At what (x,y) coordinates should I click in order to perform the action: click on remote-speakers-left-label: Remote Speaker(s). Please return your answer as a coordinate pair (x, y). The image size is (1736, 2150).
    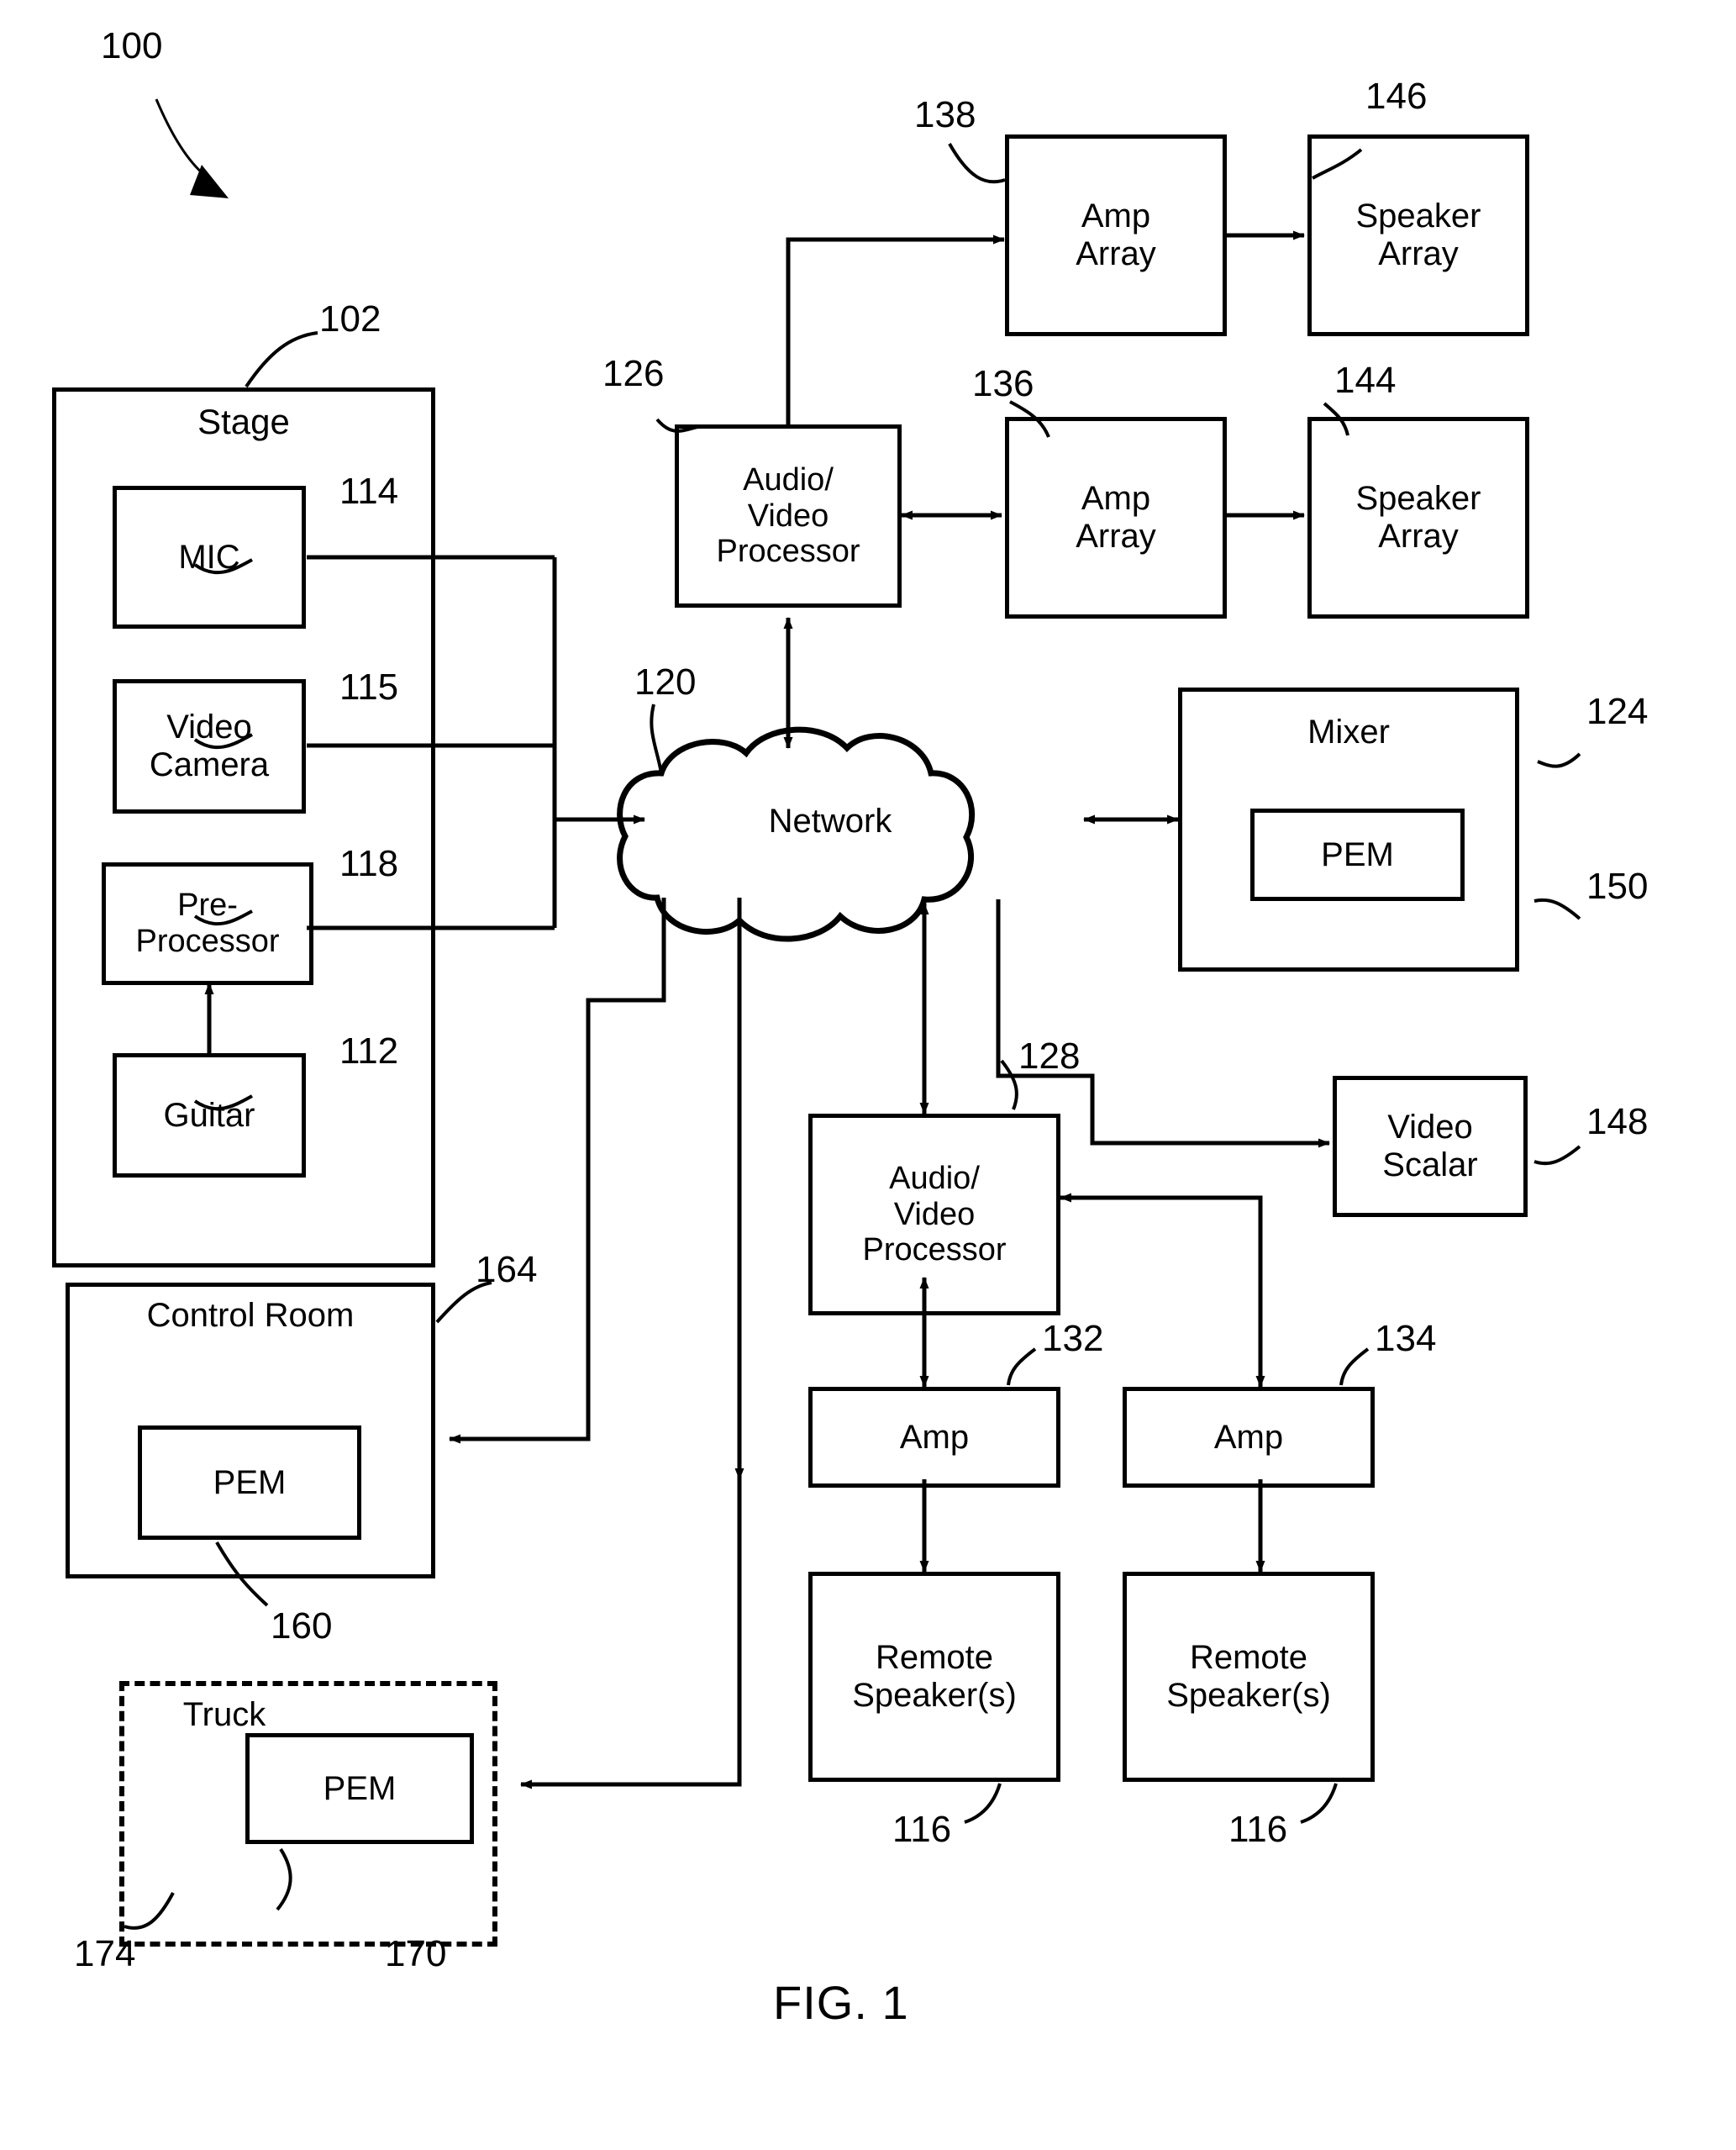
    Looking at the image, I should click on (934, 1676).